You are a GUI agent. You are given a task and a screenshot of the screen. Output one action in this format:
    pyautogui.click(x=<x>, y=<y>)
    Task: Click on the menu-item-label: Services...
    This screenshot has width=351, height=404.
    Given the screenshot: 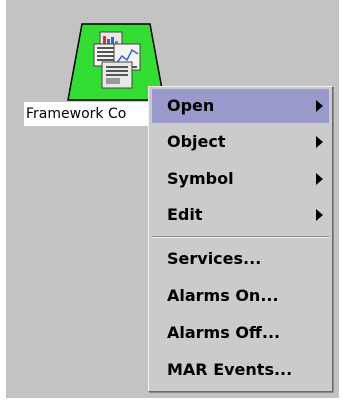 What is the action you would take?
    pyautogui.click(x=214, y=258)
    